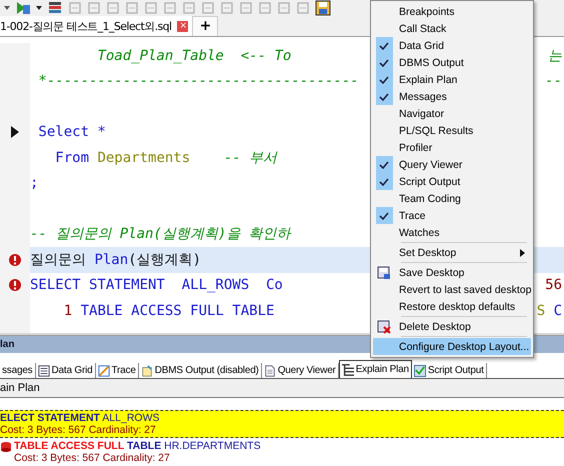  What do you see at coordinates (86, 26) in the screenshot?
I see `tab-title: 1-002-질의문 테스트_1_Select외.sql` at bounding box center [86, 26].